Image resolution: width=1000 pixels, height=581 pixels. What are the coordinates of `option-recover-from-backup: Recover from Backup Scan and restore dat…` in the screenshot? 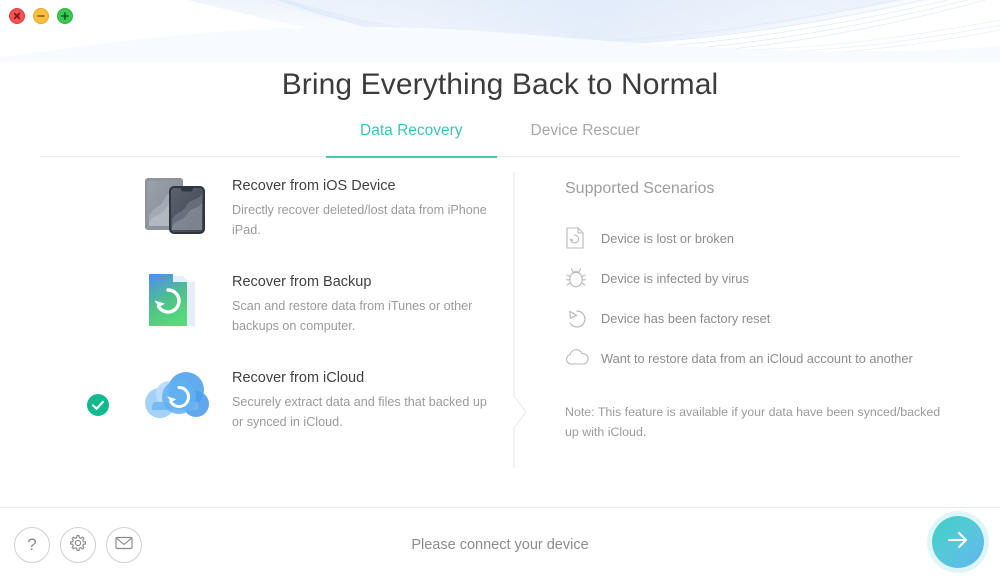 It's located at (290, 301).